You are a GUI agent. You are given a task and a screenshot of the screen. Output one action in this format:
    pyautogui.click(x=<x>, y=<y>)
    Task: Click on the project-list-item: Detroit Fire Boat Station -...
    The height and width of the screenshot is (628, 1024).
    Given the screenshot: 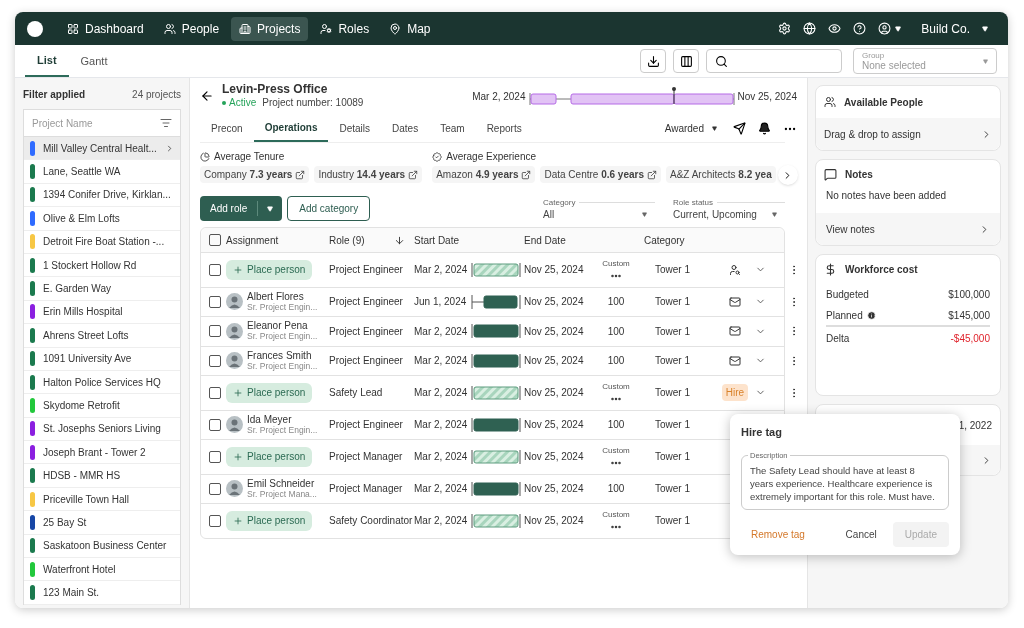 What is the action you would take?
    pyautogui.click(x=102, y=242)
    